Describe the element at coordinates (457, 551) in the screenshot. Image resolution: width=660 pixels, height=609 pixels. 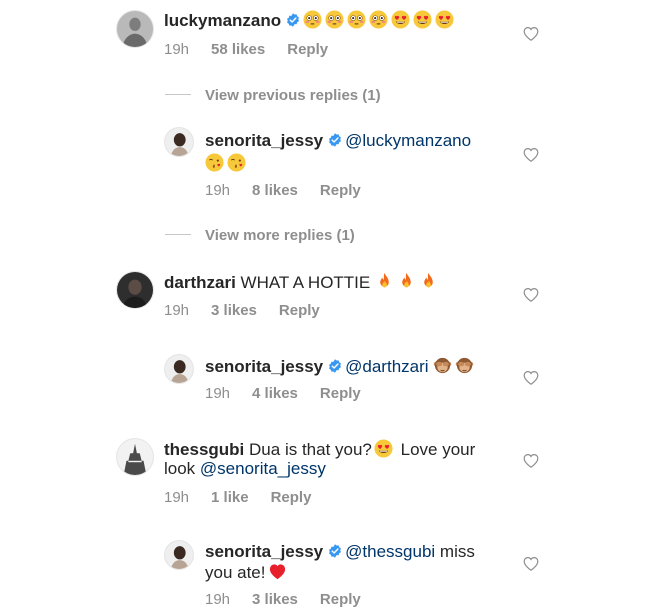
I see `comment-body: miss` at that location.